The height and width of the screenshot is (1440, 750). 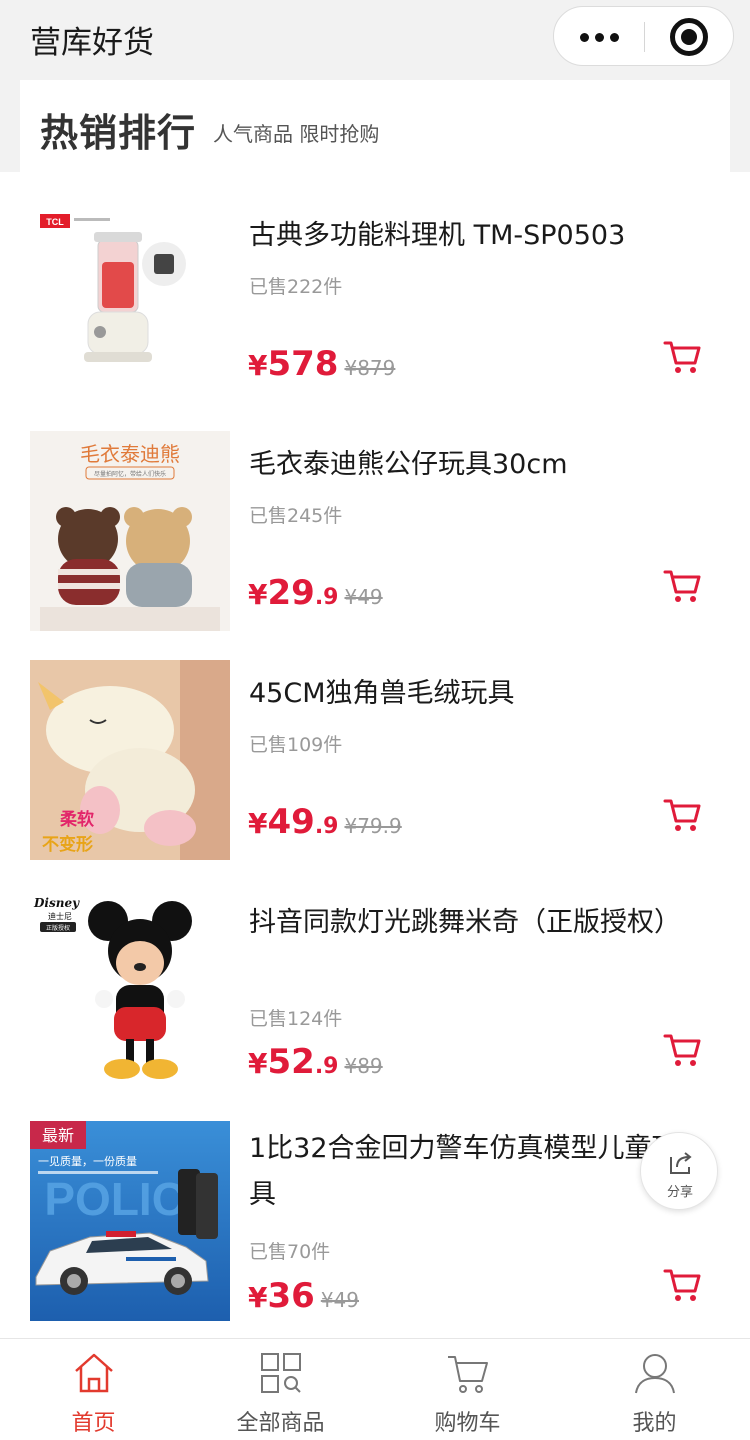 I want to click on section-title: 热销排行, so click(x=118, y=133).